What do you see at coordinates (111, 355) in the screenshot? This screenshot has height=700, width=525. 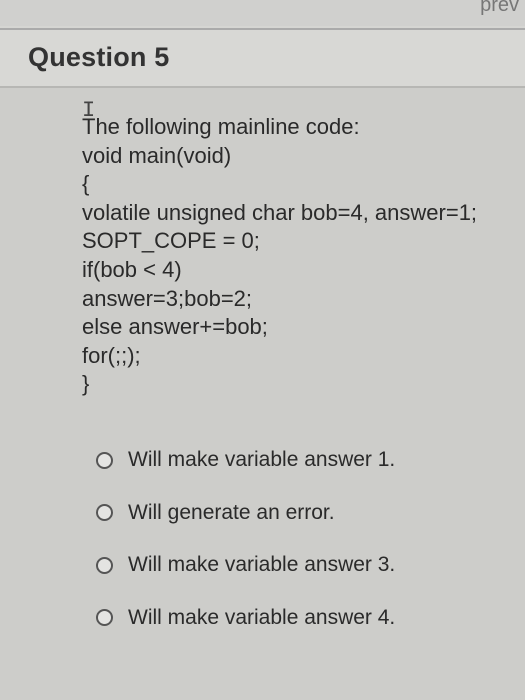 I see `code-line: for(;;);` at bounding box center [111, 355].